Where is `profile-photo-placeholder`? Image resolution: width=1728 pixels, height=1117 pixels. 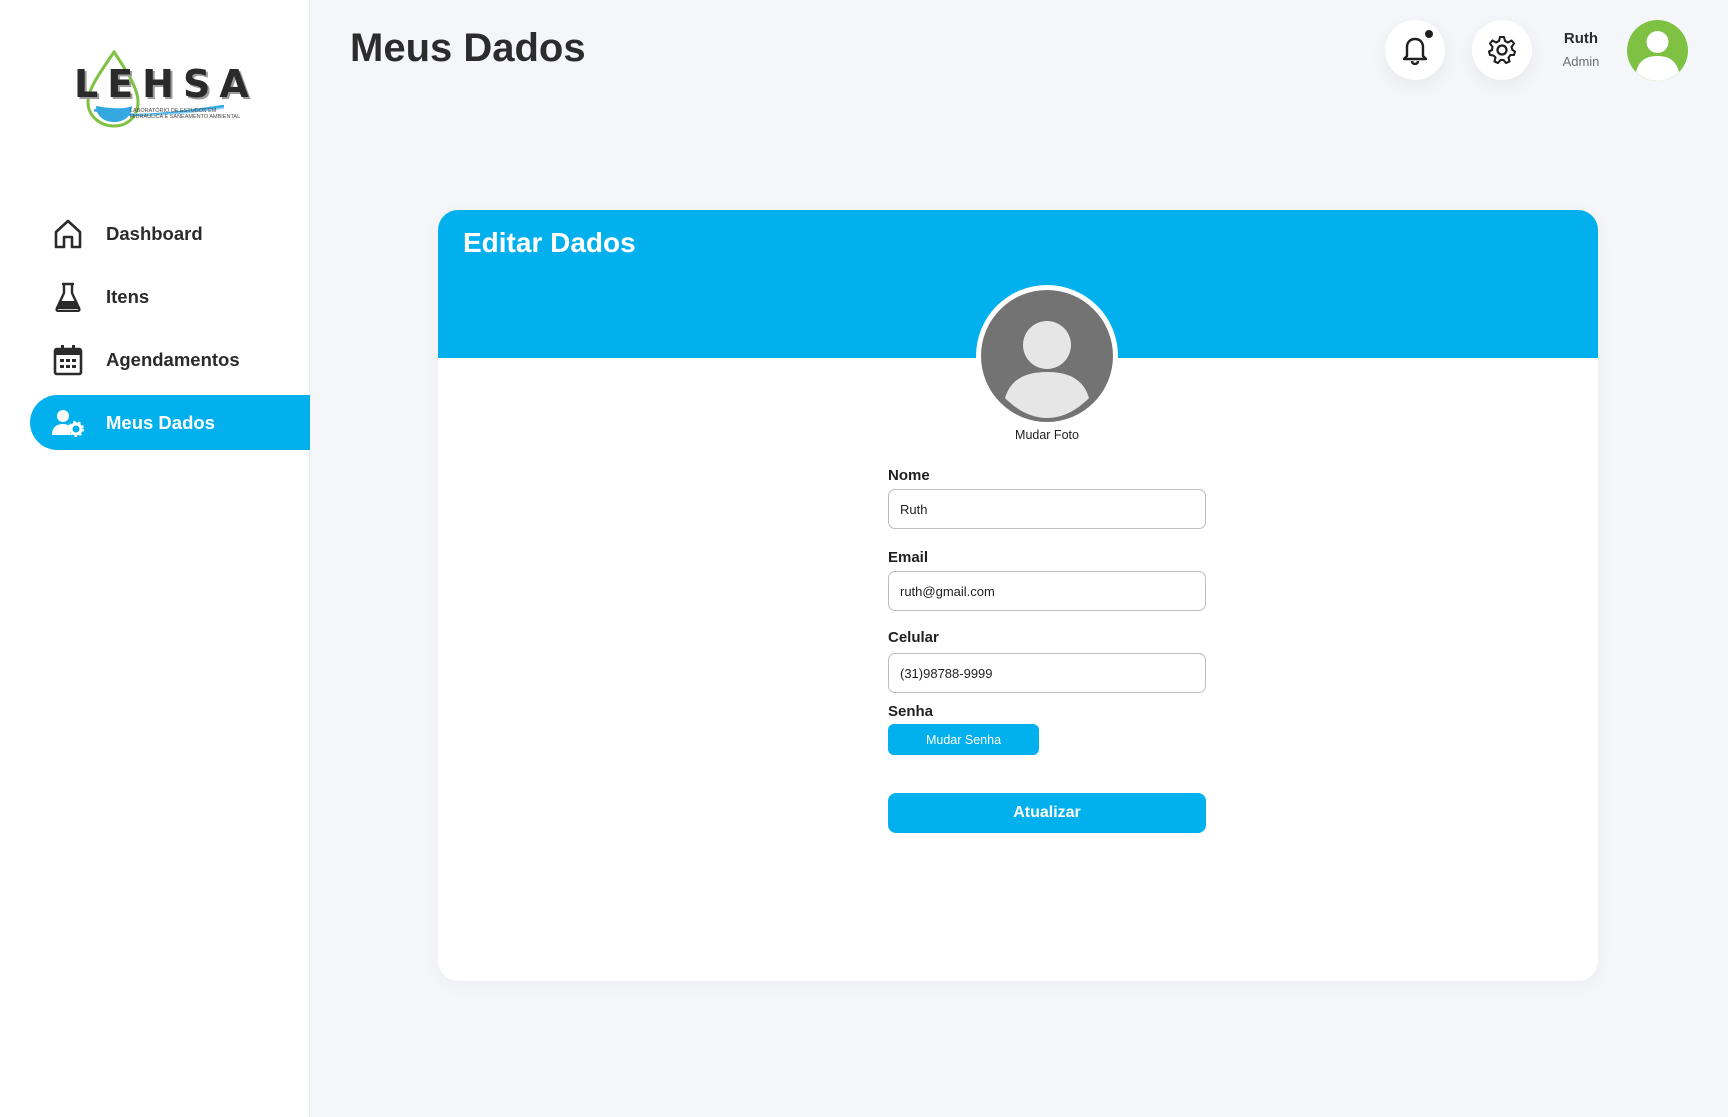
profile-photo-placeholder is located at coordinates (1047, 356).